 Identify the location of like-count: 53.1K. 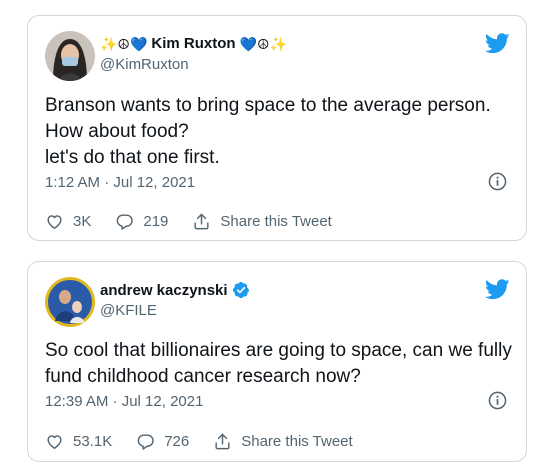
(93, 441).